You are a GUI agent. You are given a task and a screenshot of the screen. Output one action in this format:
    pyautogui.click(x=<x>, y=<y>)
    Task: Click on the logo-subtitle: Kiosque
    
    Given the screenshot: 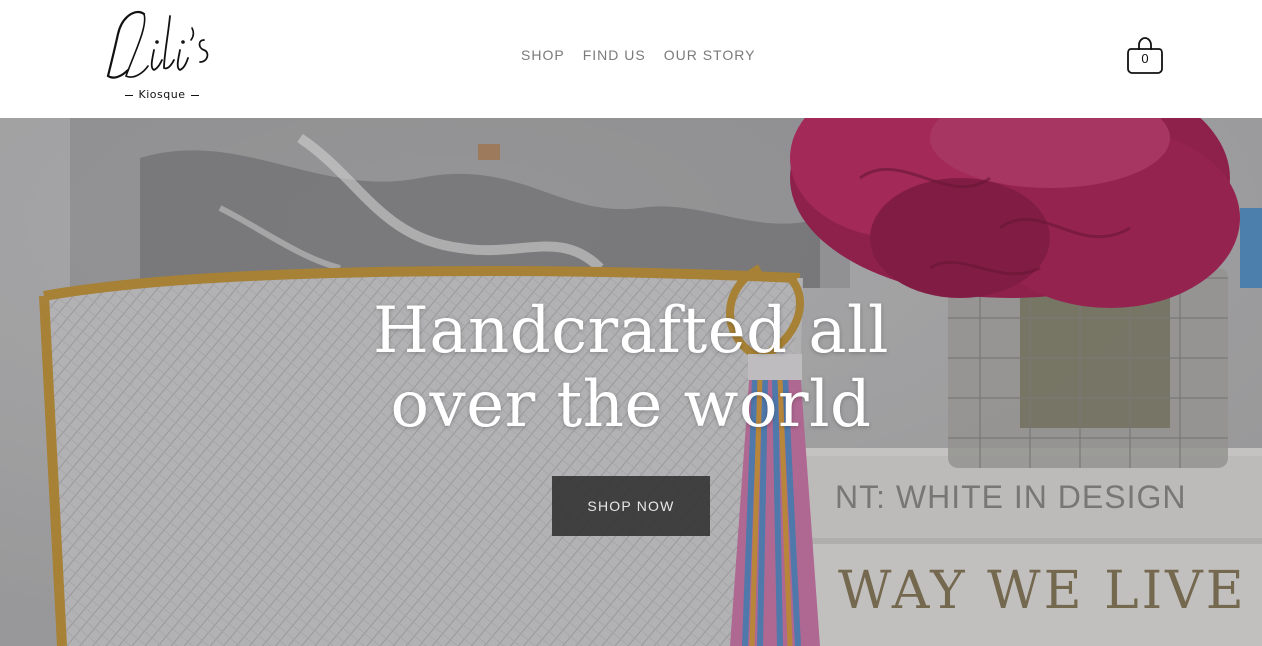 What is the action you would take?
    pyautogui.click(x=162, y=94)
    